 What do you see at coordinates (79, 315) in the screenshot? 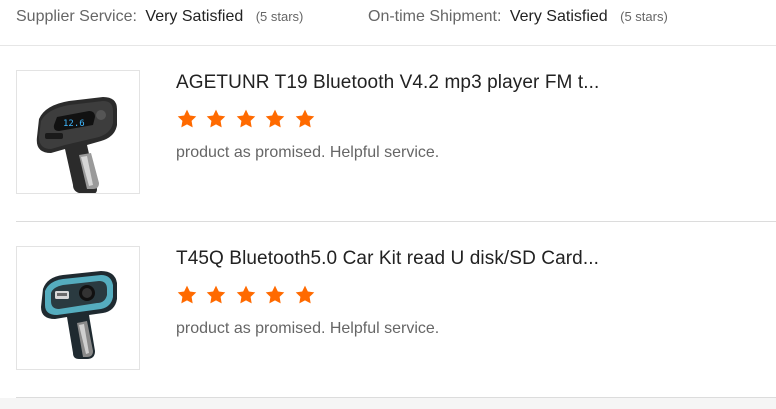
I see `car-kit-bluetooth-icon` at bounding box center [79, 315].